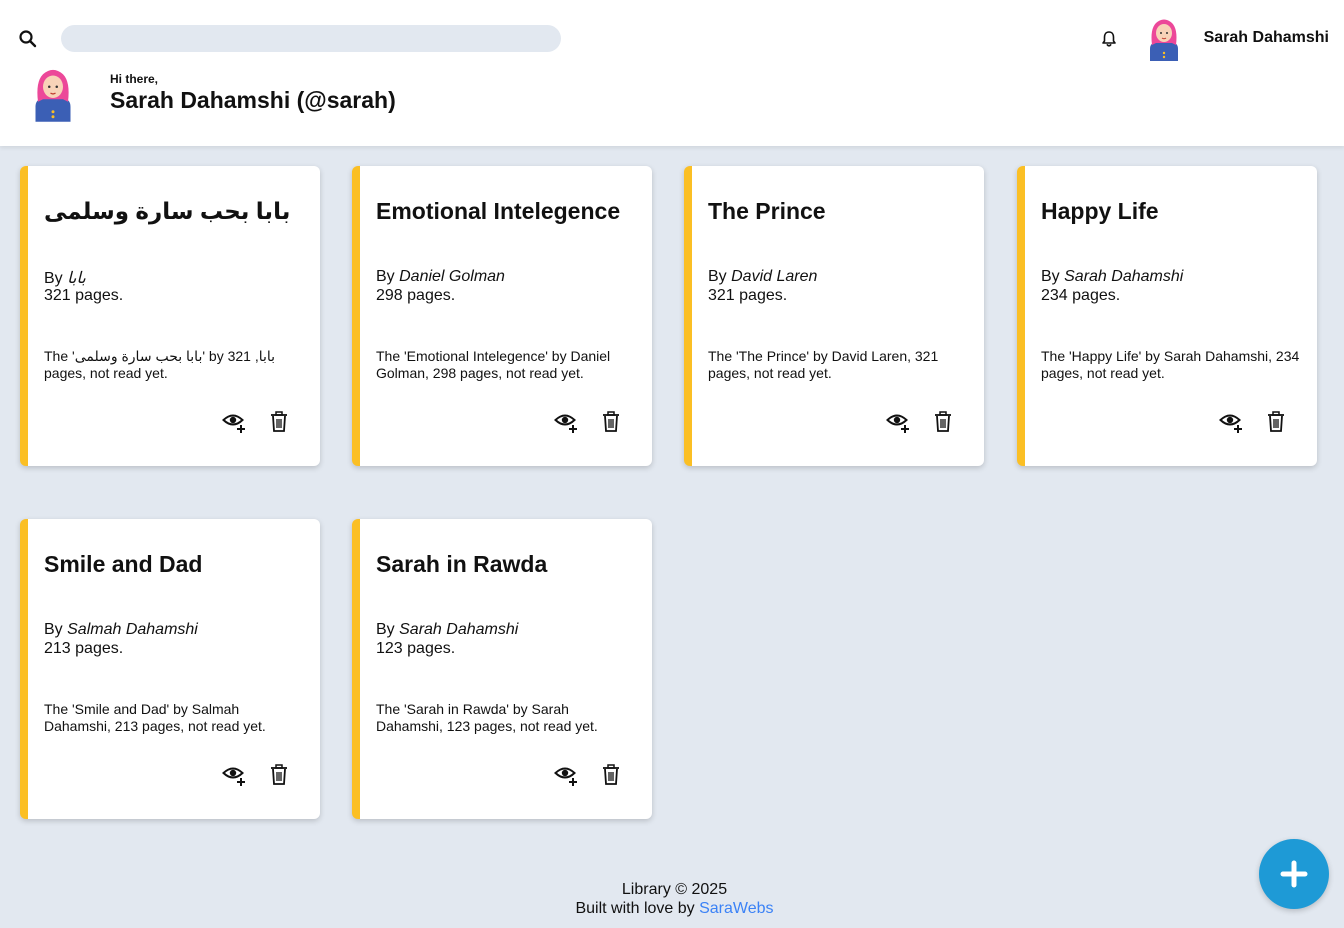 The width and height of the screenshot is (1344, 928). What do you see at coordinates (28, 39) in the screenshot?
I see `search-icon` at bounding box center [28, 39].